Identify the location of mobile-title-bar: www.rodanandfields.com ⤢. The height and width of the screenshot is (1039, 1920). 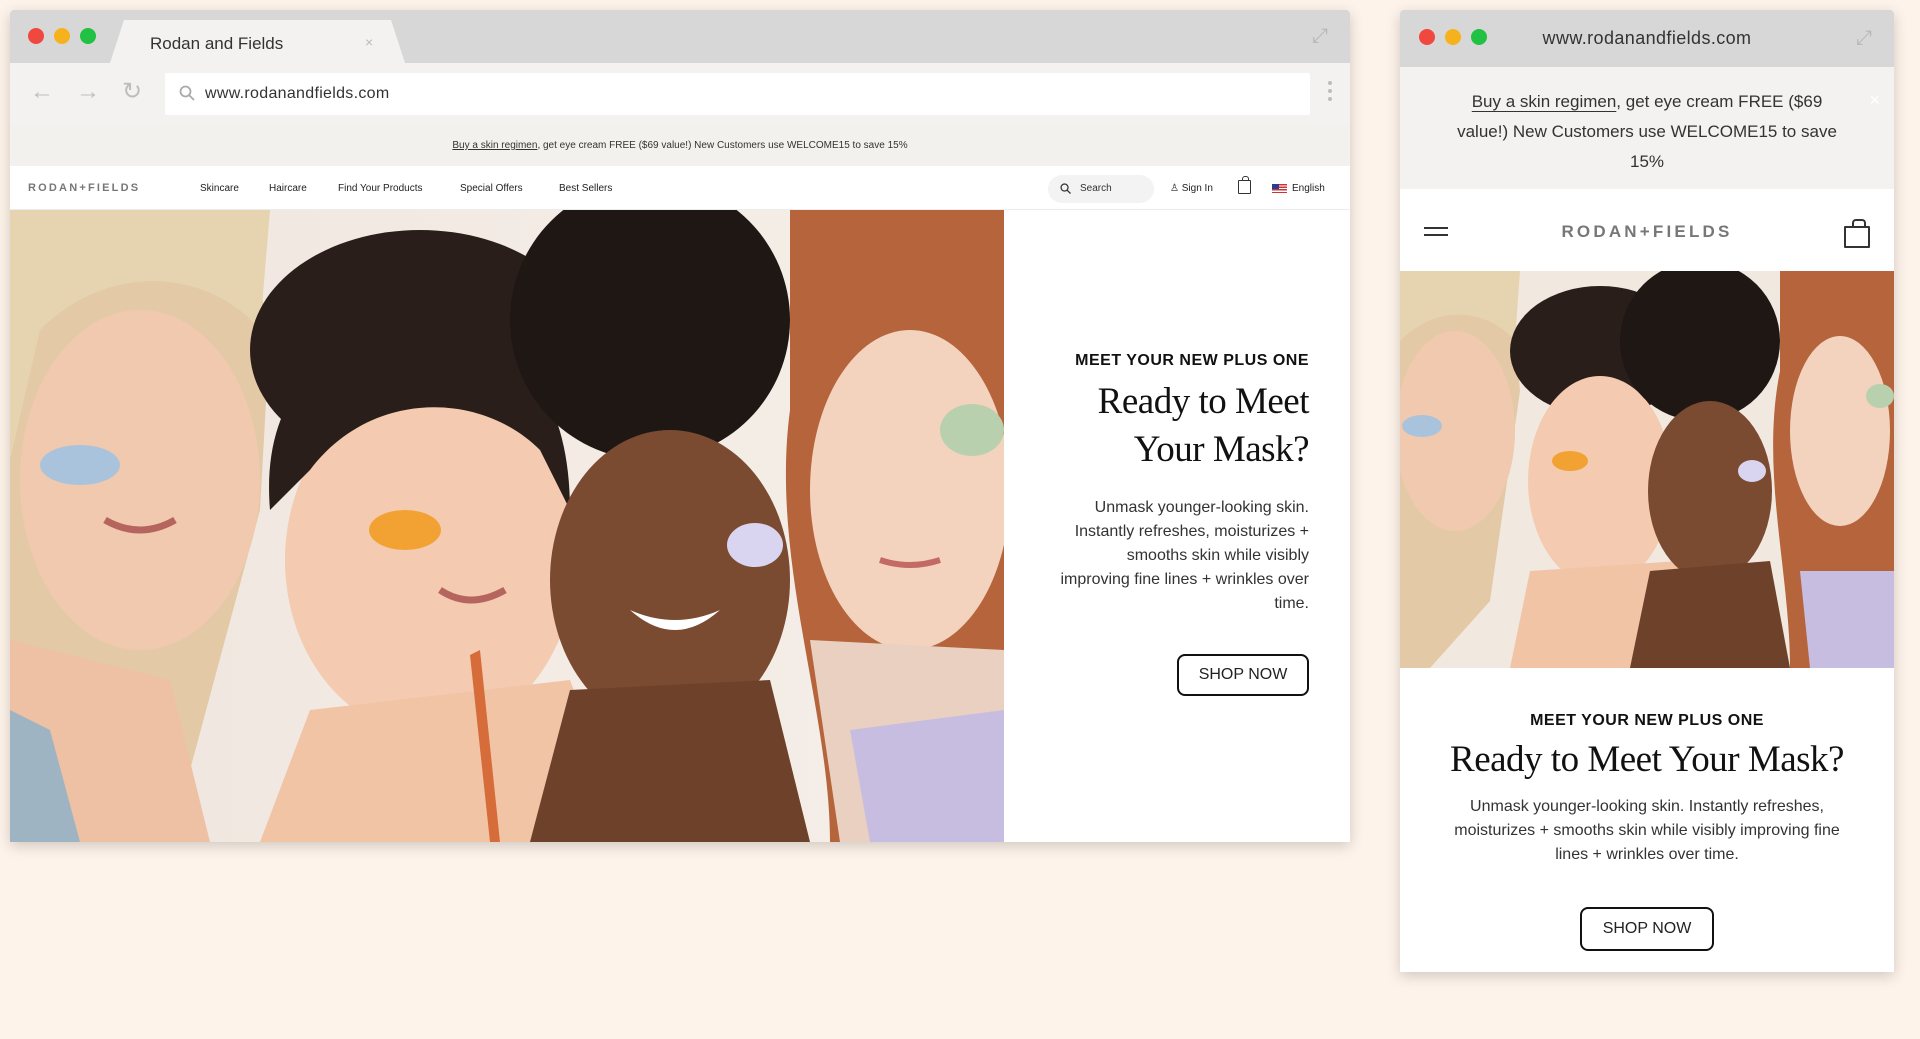
(1647, 38).